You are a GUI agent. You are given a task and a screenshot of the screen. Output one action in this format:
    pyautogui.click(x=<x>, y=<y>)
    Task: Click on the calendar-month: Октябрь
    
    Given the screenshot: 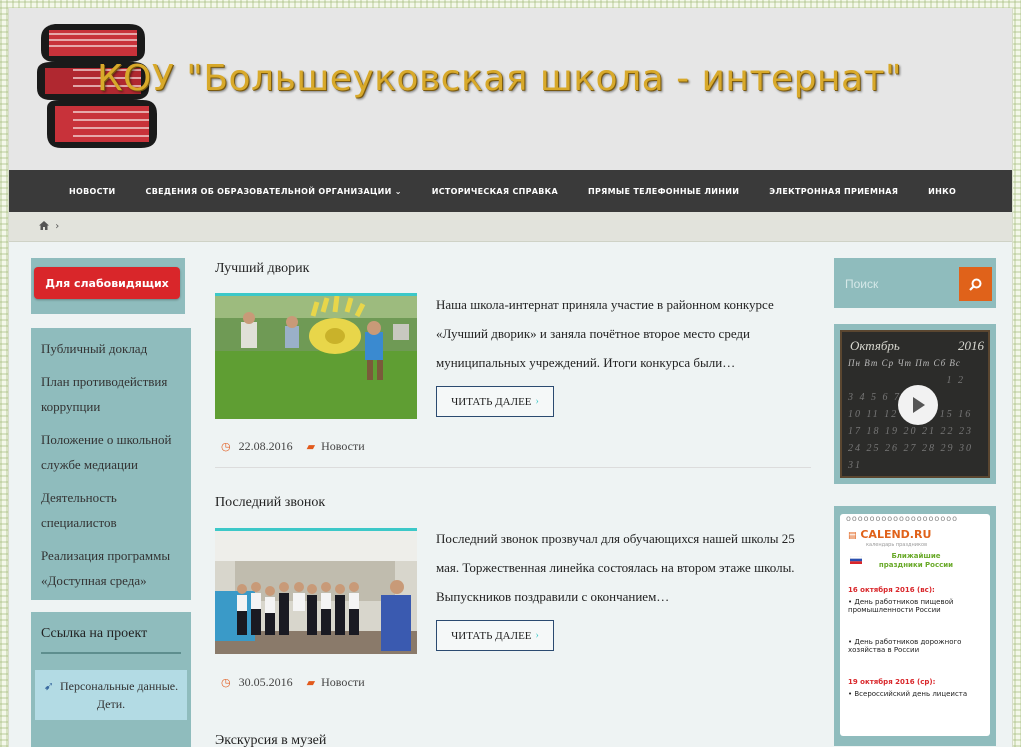 What is the action you would take?
    pyautogui.click(x=875, y=345)
    